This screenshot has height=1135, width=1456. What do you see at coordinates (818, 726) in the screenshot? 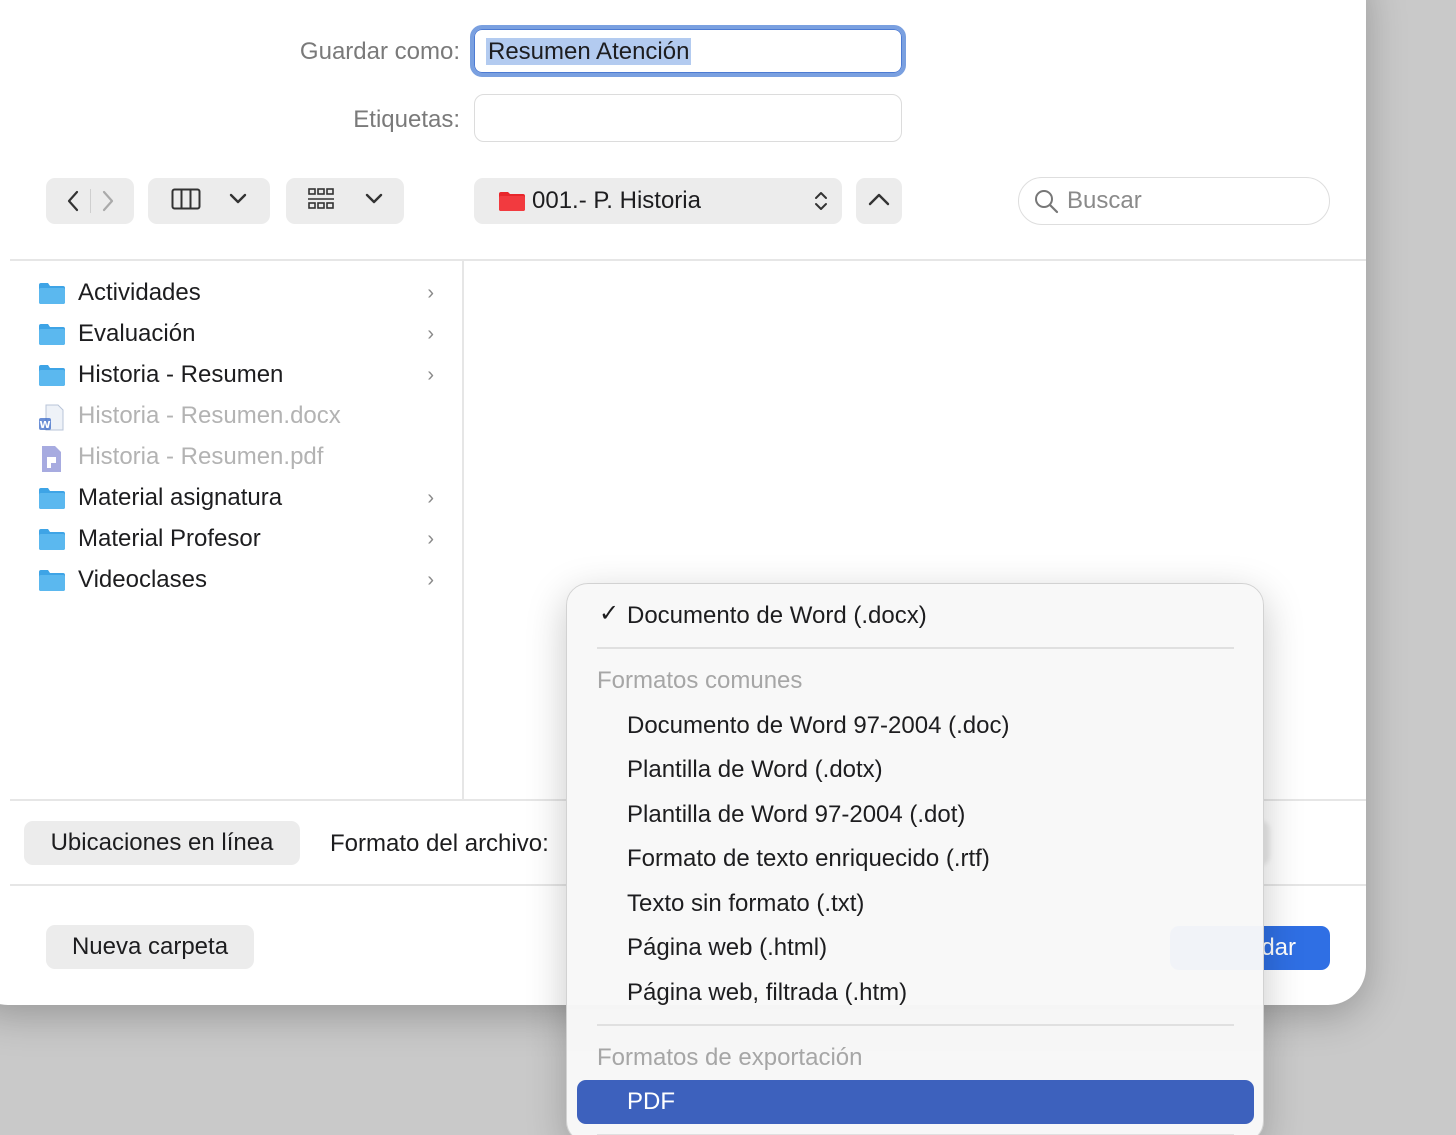
I see `menu-item-doc: Documento de Word 97-2004 (.doc)` at bounding box center [818, 726].